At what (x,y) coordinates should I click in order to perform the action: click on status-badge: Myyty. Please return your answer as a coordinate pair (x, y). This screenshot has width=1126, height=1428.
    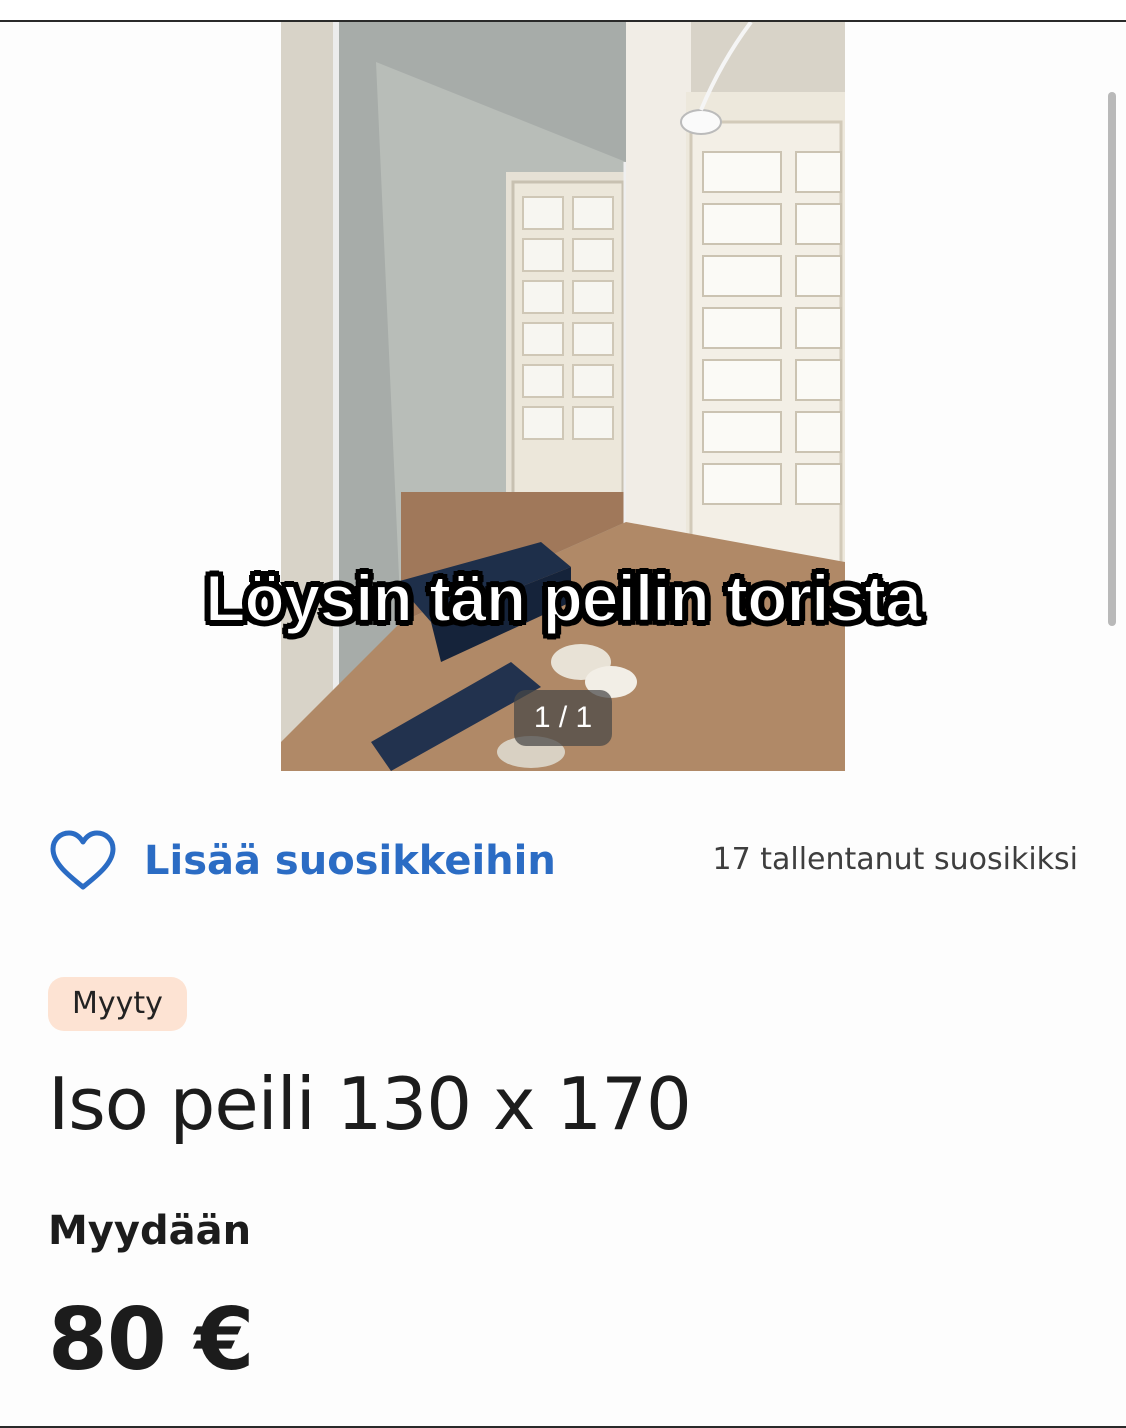
    Looking at the image, I should click on (117, 1004).